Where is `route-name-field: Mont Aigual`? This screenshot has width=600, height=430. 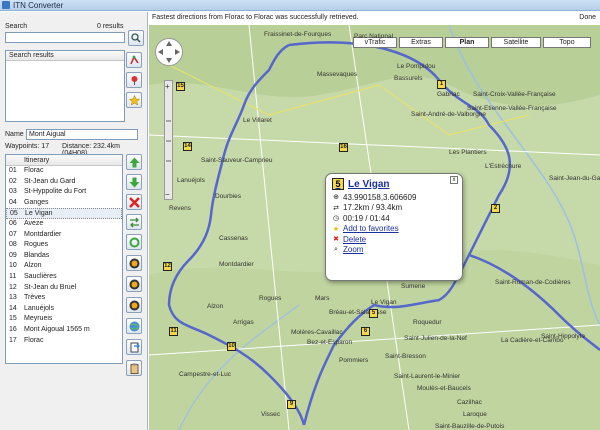
route-name-field: Mont Aigual is located at coordinates (82, 134).